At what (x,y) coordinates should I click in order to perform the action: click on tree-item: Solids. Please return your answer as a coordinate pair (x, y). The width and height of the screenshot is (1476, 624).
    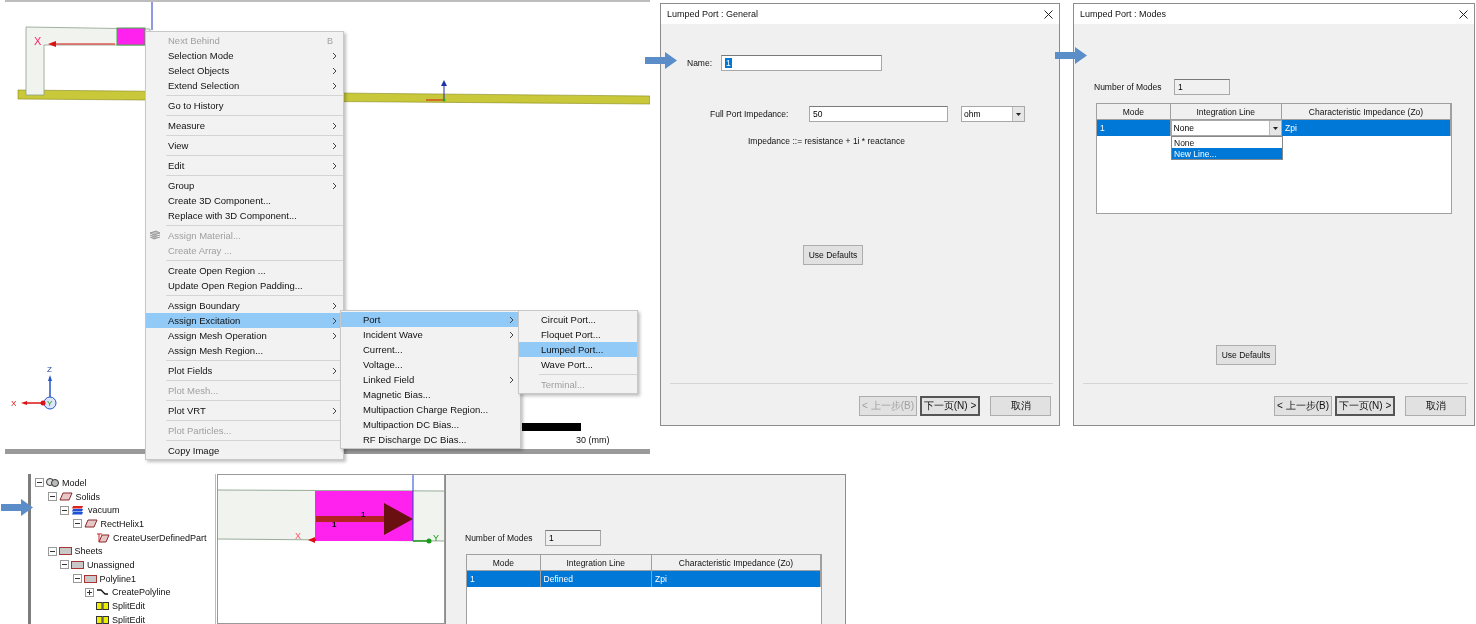
    Looking at the image, I should click on (125, 496).